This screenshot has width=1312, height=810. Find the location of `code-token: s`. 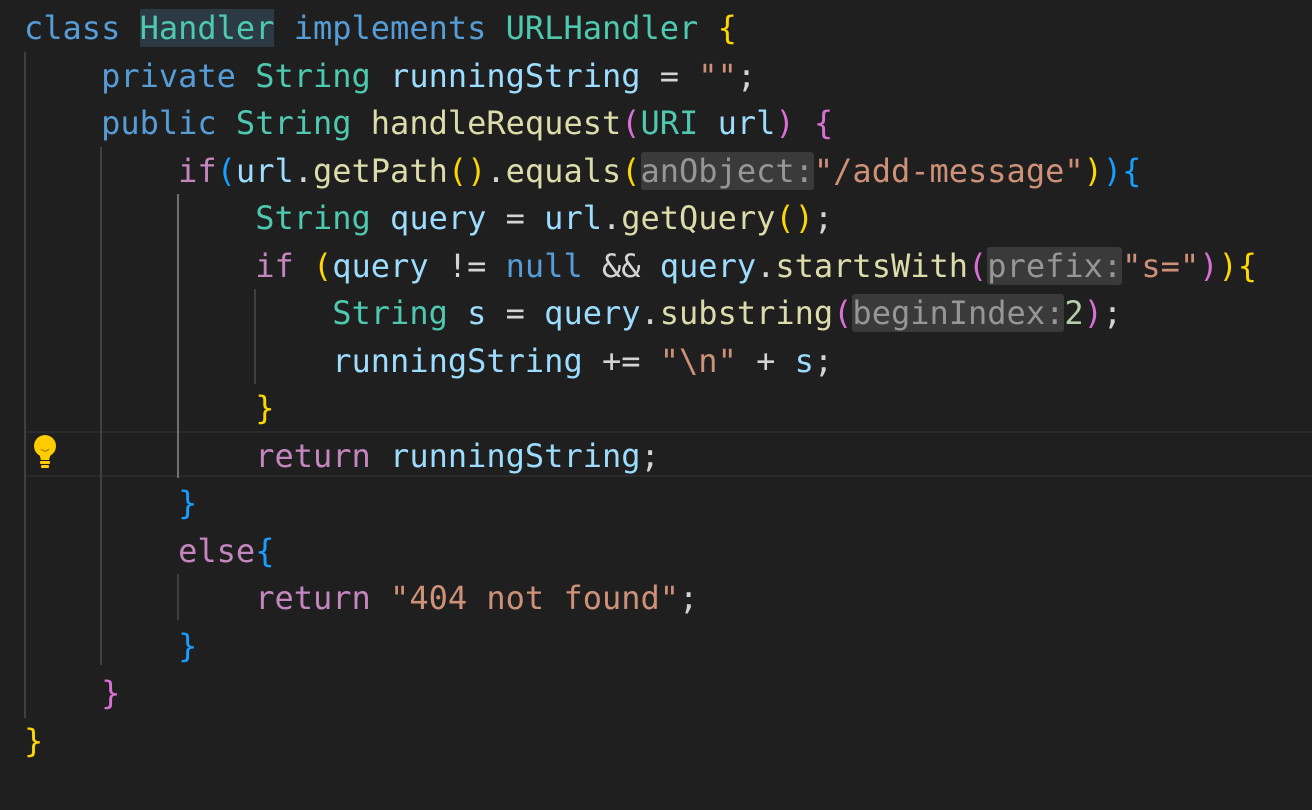

code-token: s is located at coordinates (477, 313).